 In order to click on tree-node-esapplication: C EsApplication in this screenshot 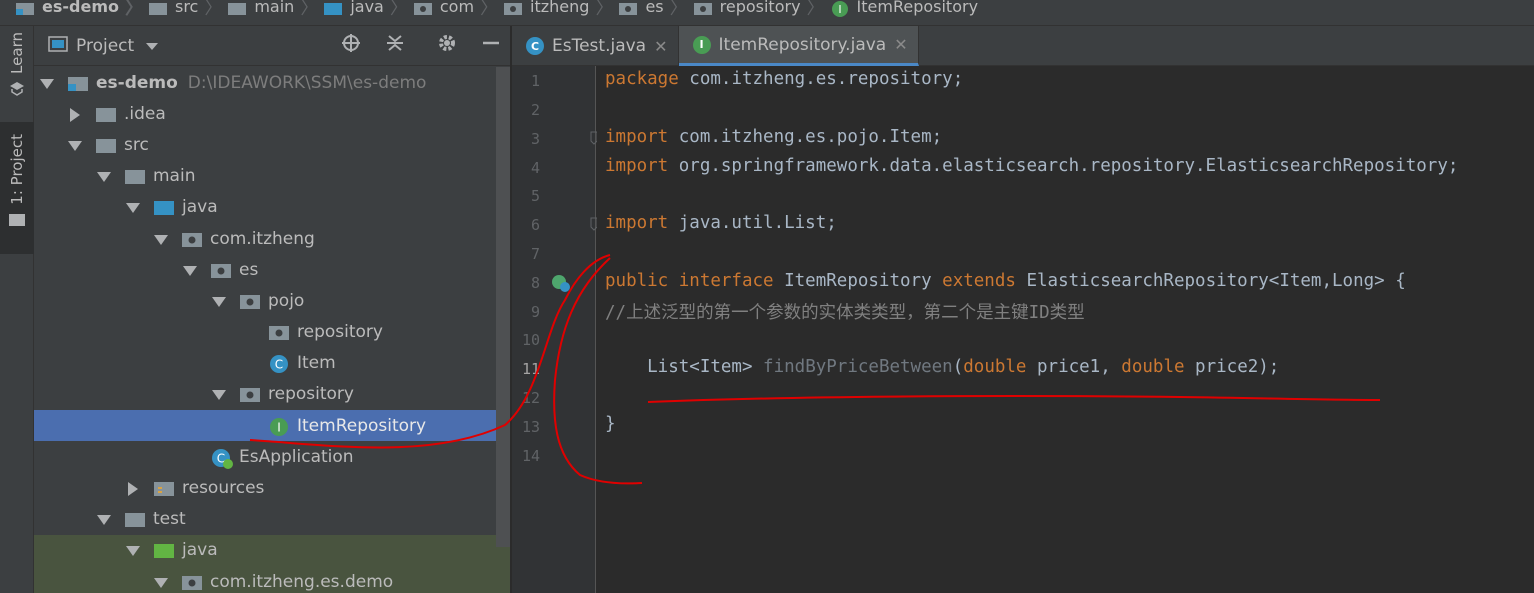, I will do `click(272, 456)`.